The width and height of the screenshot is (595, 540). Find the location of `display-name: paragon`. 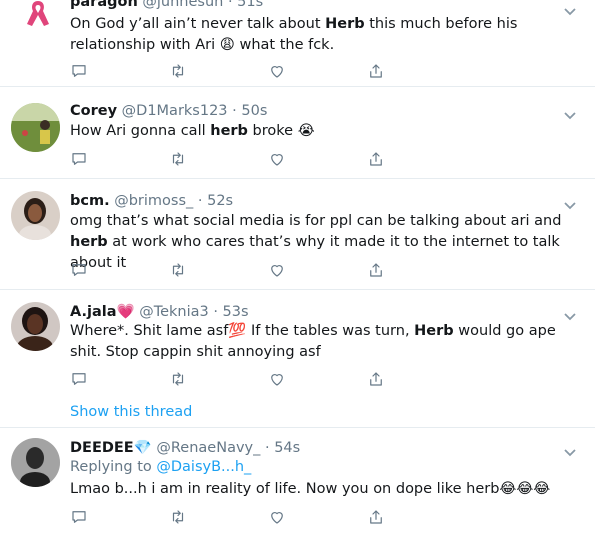

display-name: paragon is located at coordinates (104, 5).